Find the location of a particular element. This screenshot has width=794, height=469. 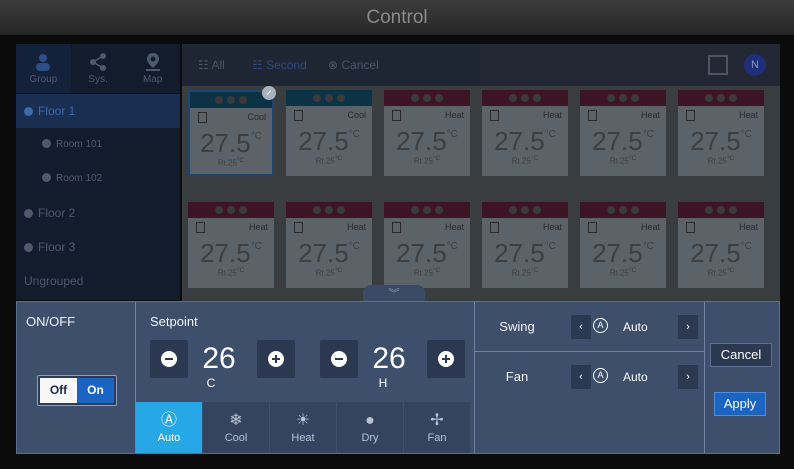

avatar: N is located at coordinates (755, 65).